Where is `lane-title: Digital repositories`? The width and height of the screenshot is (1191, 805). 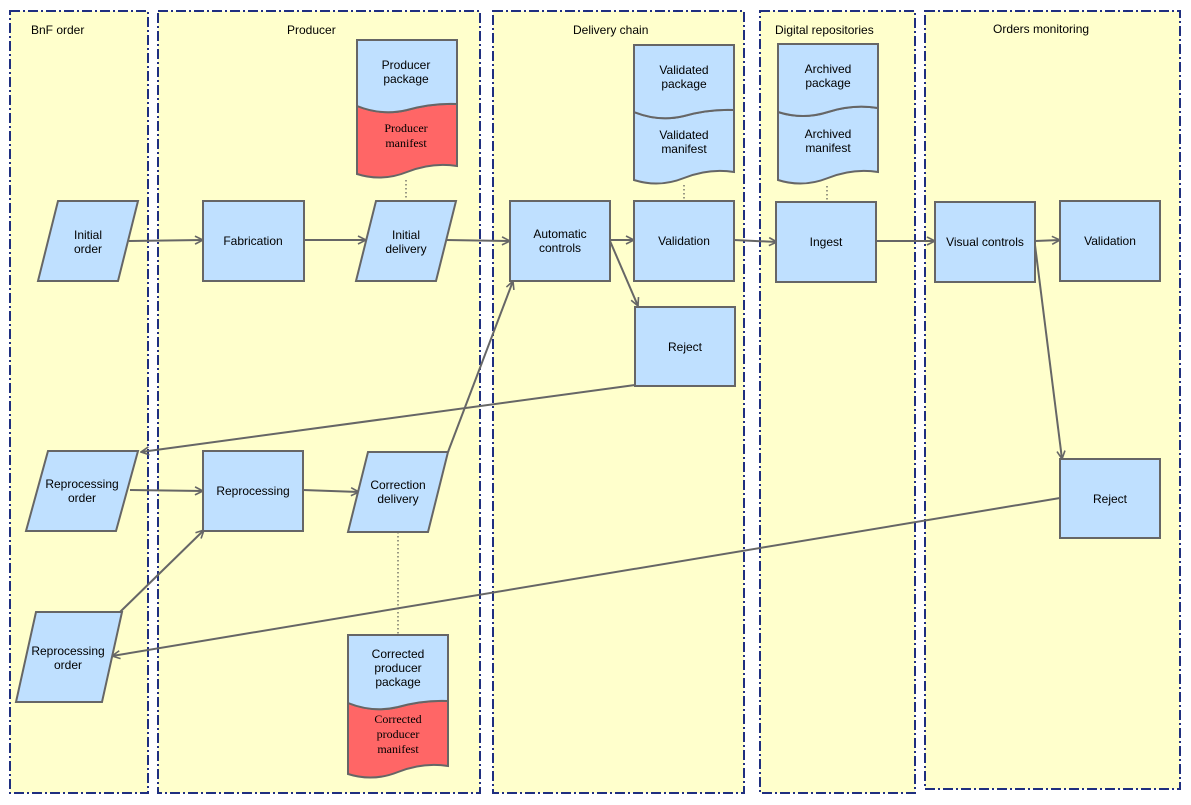
lane-title: Digital repositories is located at coordinates (824, 30).